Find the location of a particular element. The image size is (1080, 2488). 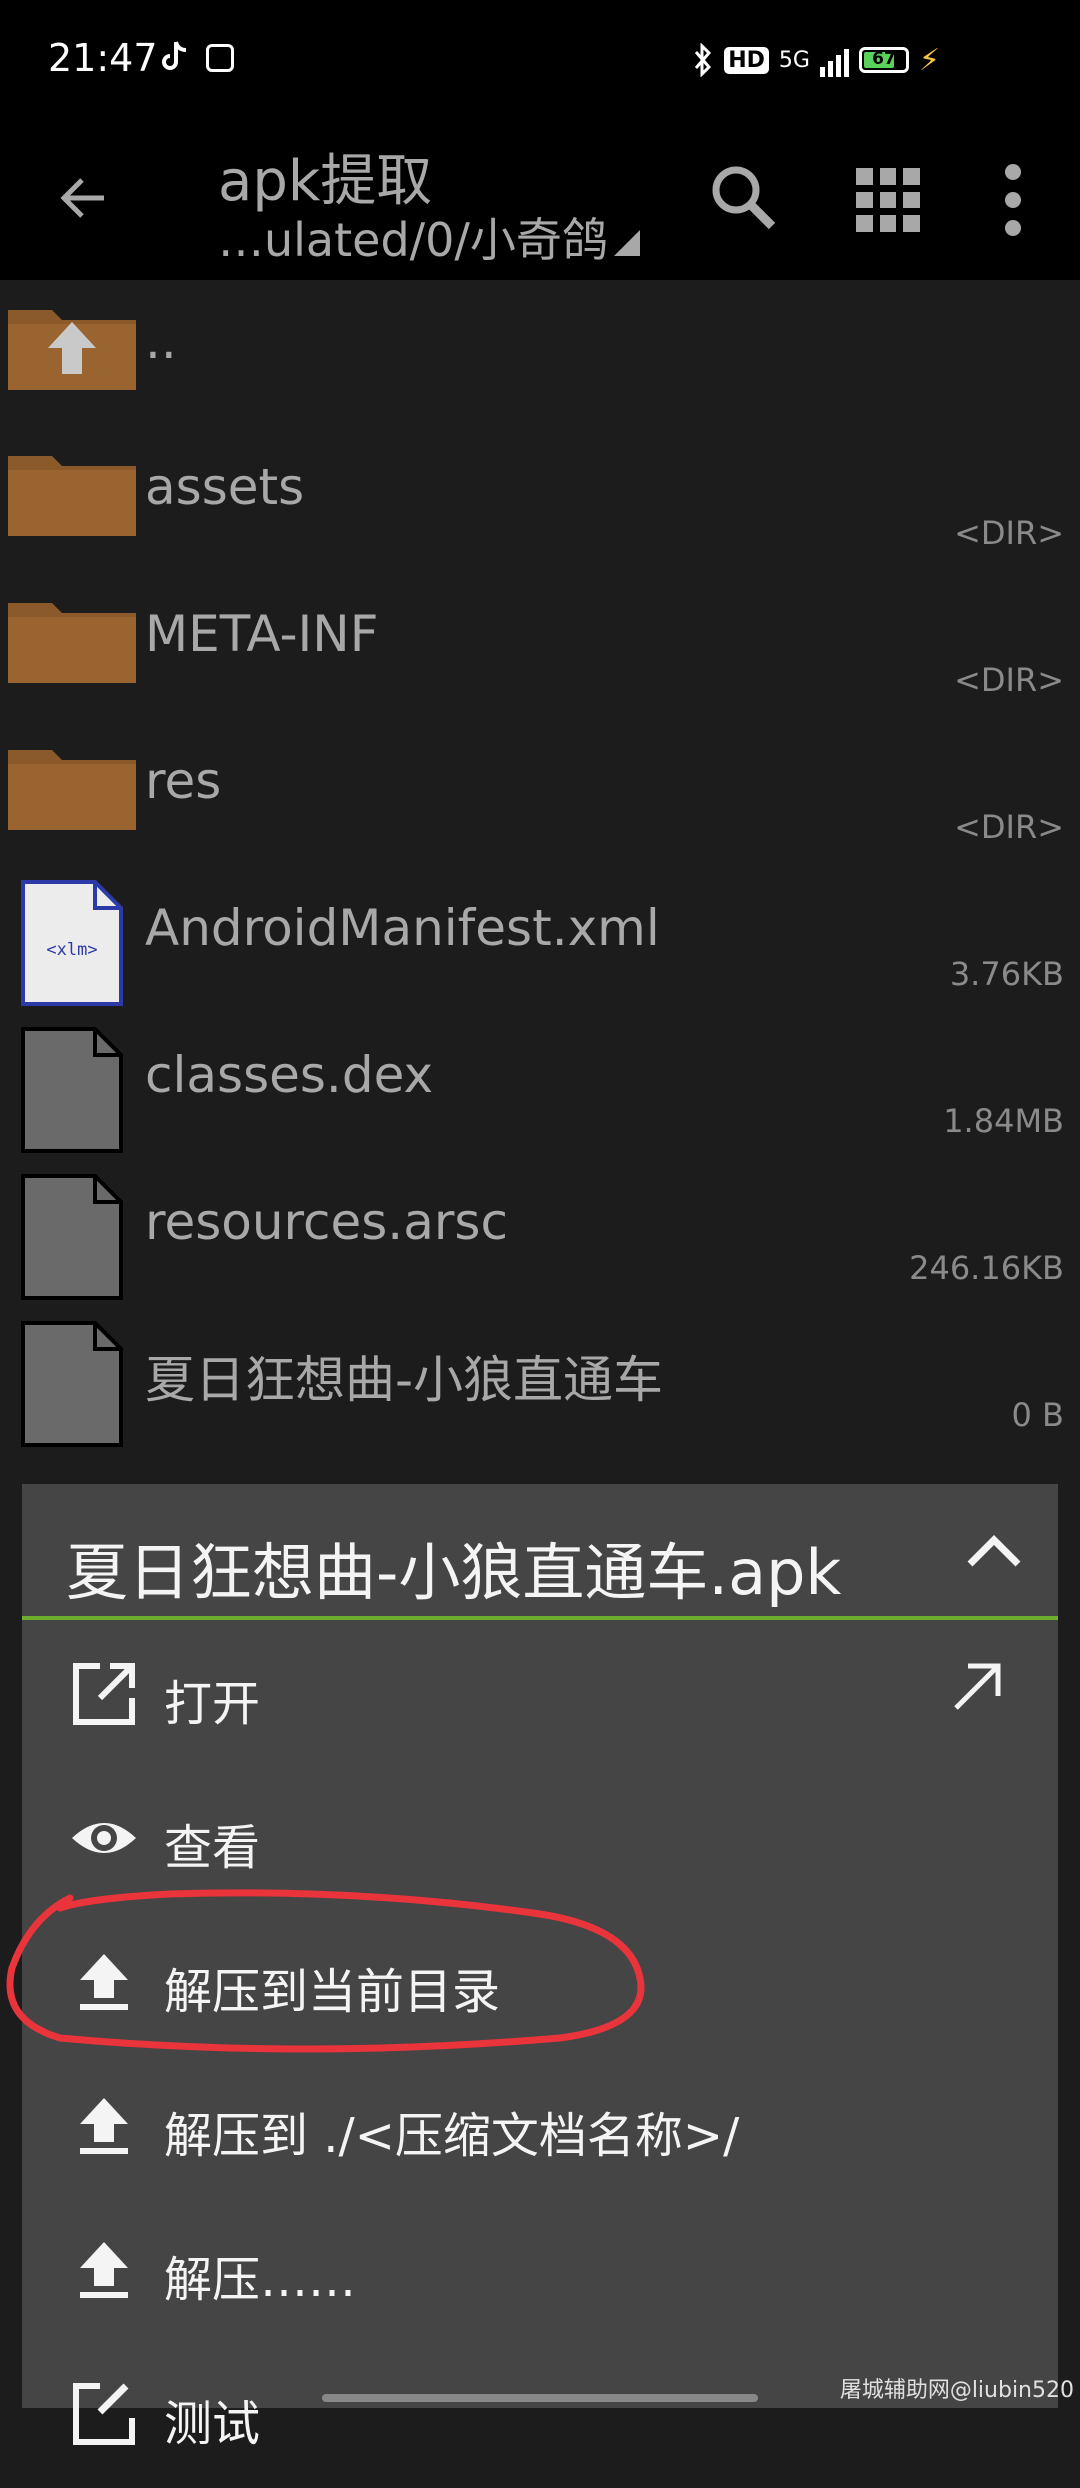

top-app-bar: apk提取 …ulated/0/小奇鸽 is located at coordinates (540, 202).